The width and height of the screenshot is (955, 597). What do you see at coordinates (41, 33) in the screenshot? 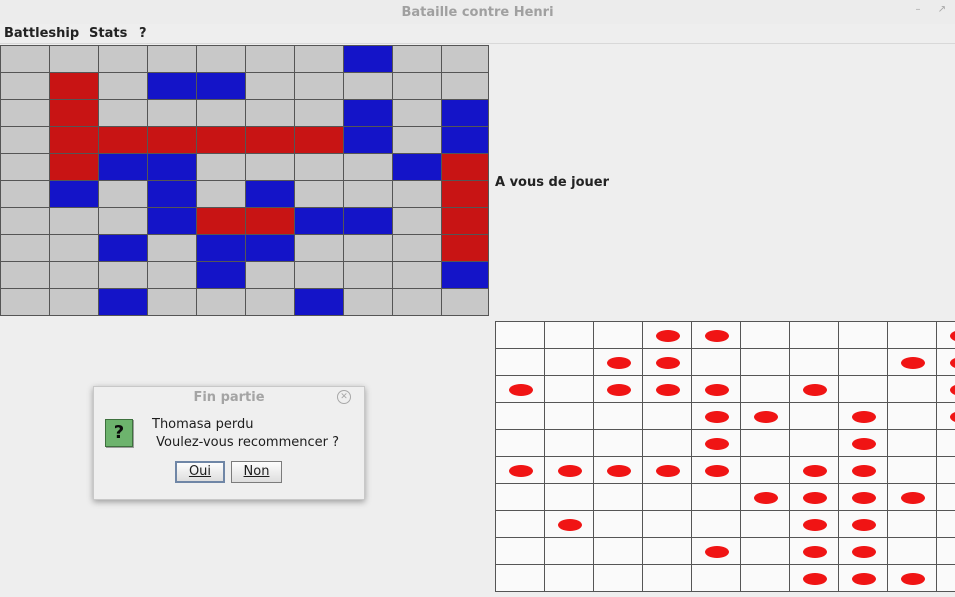
I see `menu-battleship: Battleship` at bounding box center [41, 33].